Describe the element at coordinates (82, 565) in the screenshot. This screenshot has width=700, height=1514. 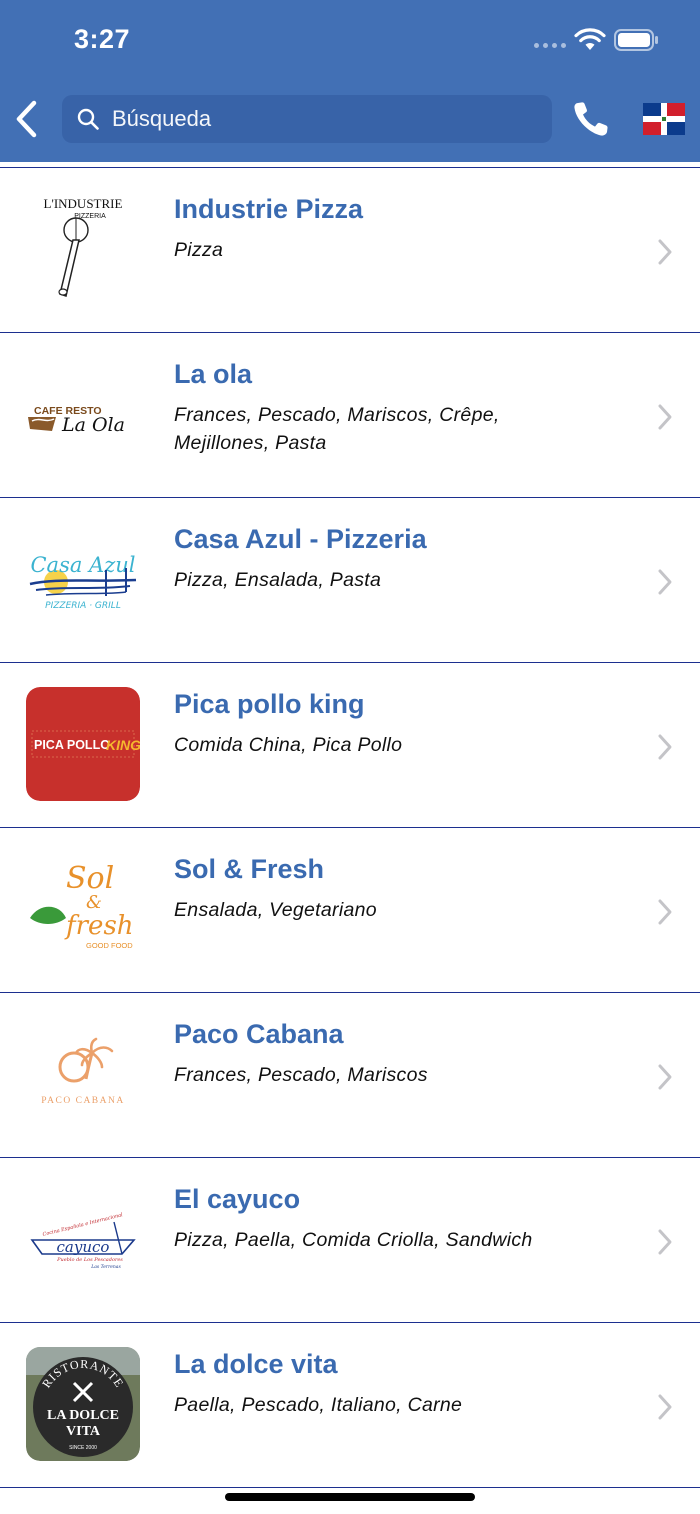
I see `svg-text: Casa Azul` at that location.